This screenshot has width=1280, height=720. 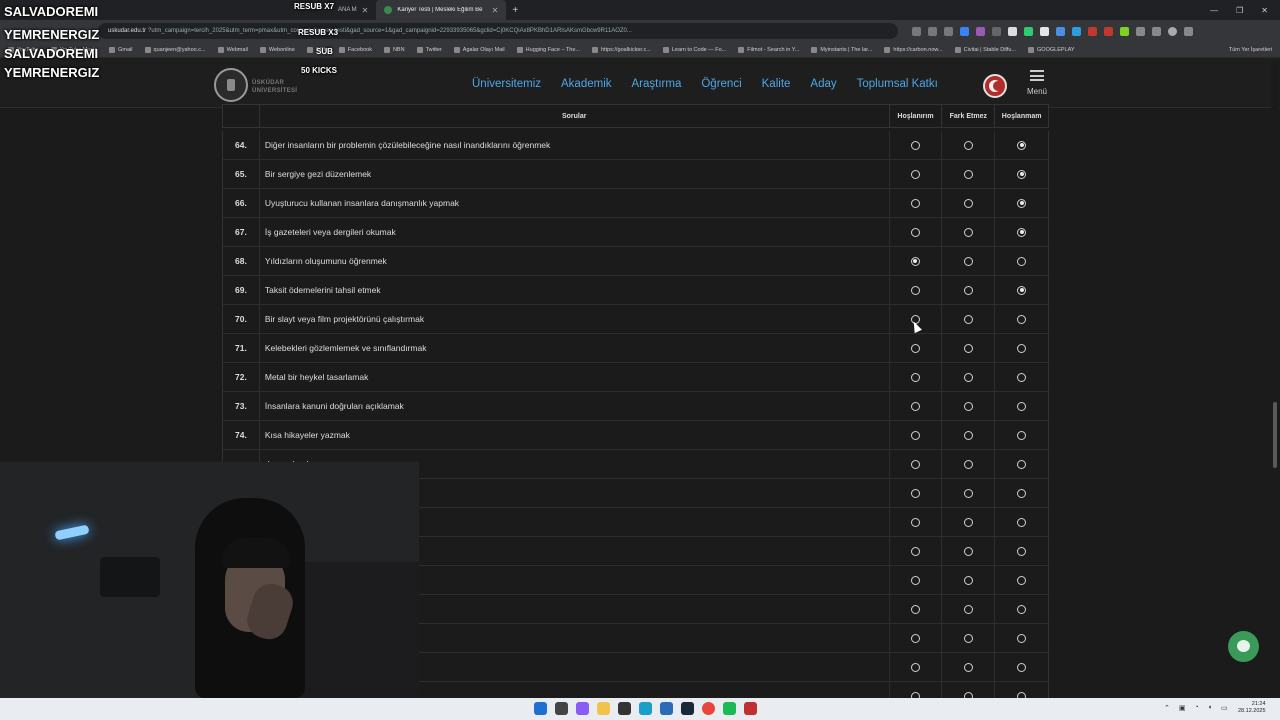 What do you see at coordinates (1224, 708) in the screenshot?
I see `battery-icon: ▭` at bounding box center [1224, 708].